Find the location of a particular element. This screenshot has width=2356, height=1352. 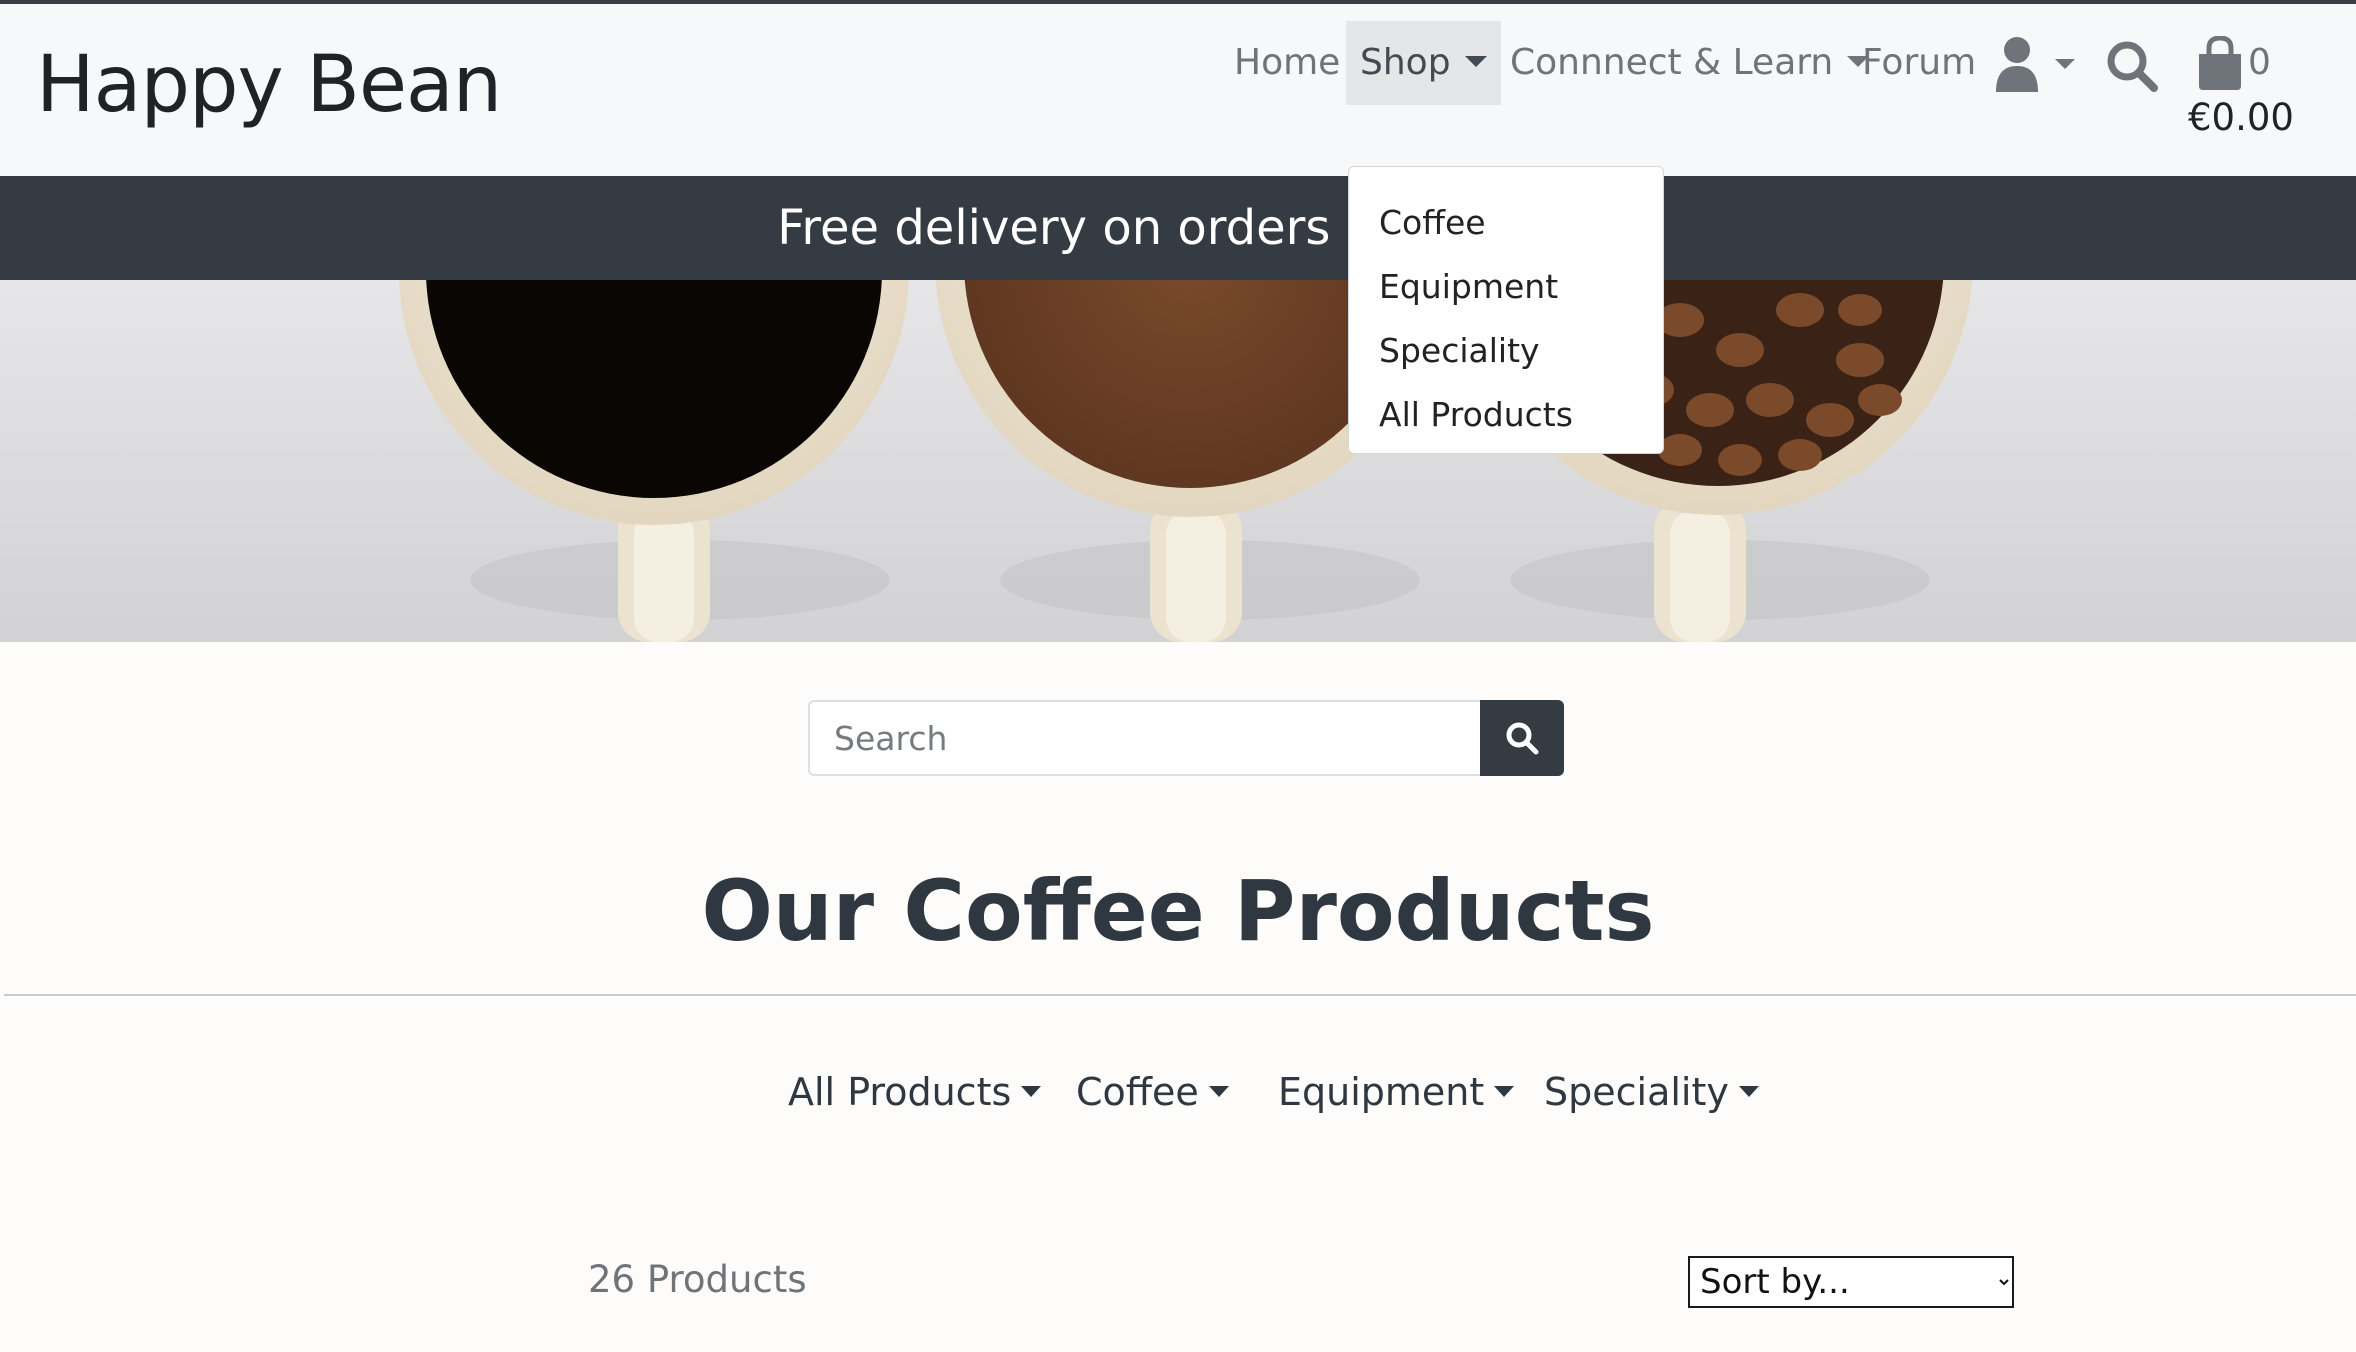

shopping-bag-icon is located at coordinates (2220, 62).